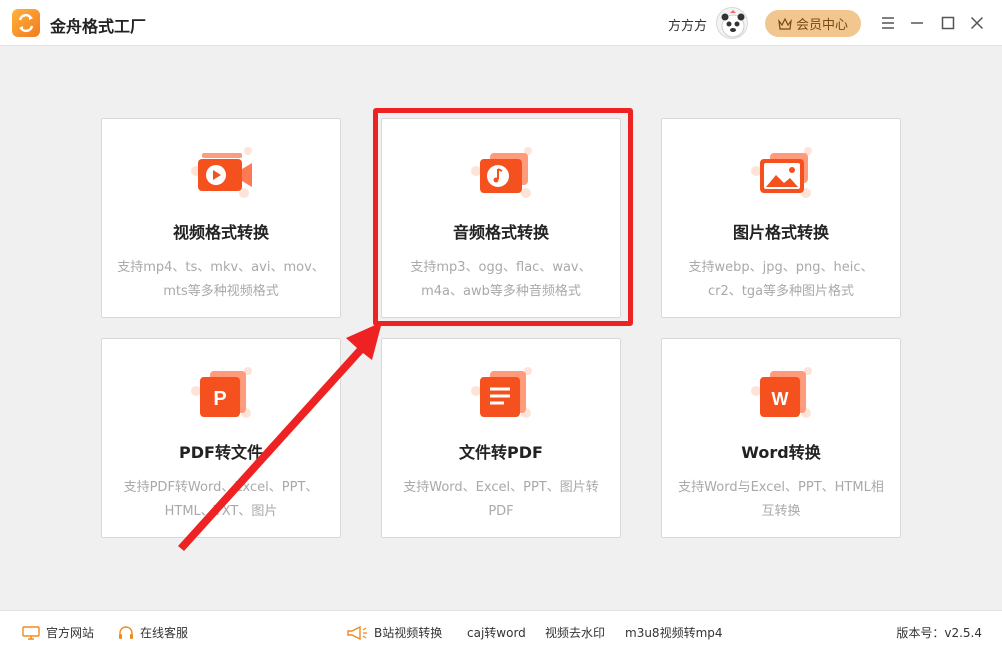  I want to click on card-audio-convert: 音频格式转换 支持mp3、ogg、flac、wav、m4a、awb等多种音频格式, so click(501, 218).